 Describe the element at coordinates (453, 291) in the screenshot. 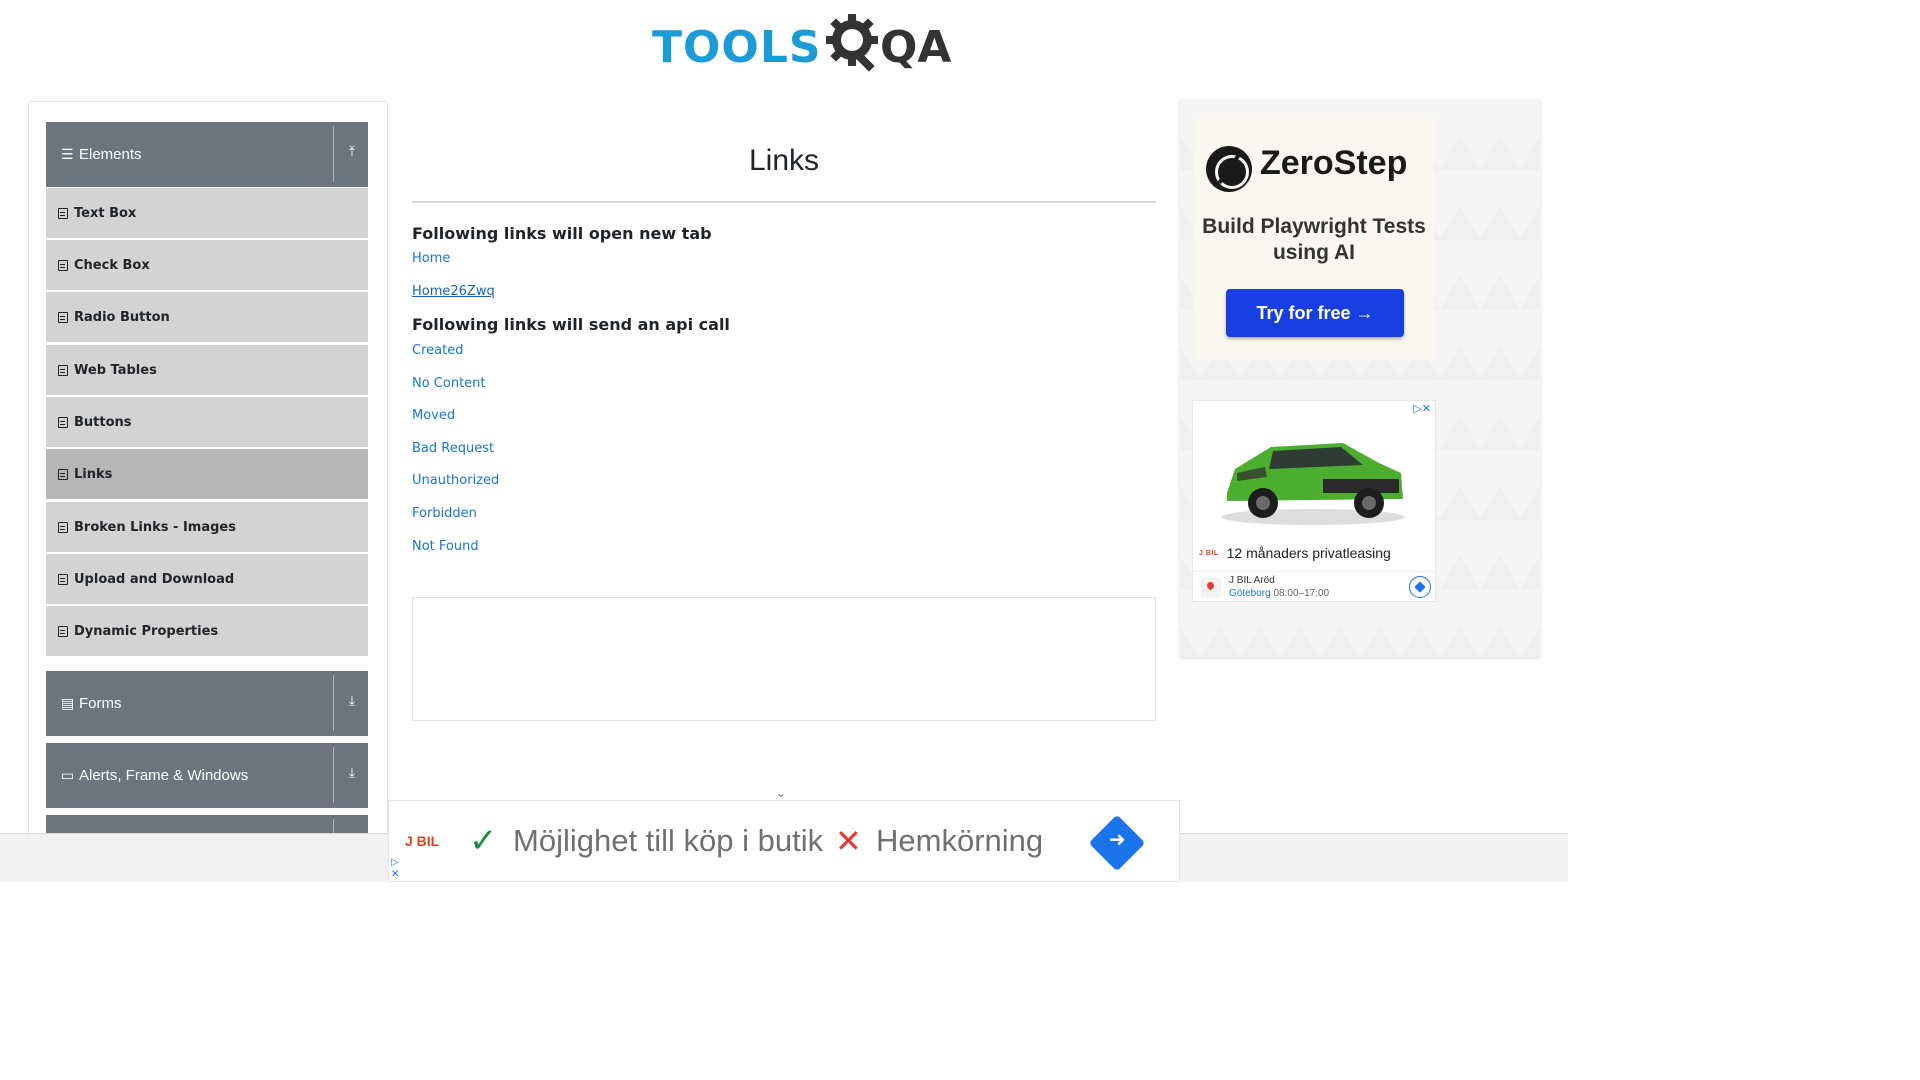

I see `dynamic-home-link: Home26Zwq` at that location.